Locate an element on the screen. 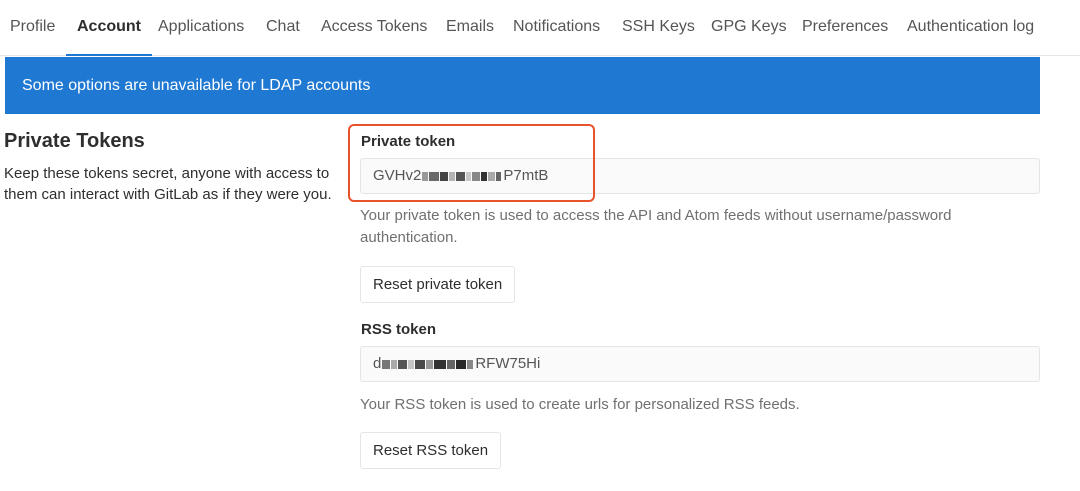 This screenshot has width=1080, height=491. private-token-value-end: P7mtB is located at coordinates (526, 175).